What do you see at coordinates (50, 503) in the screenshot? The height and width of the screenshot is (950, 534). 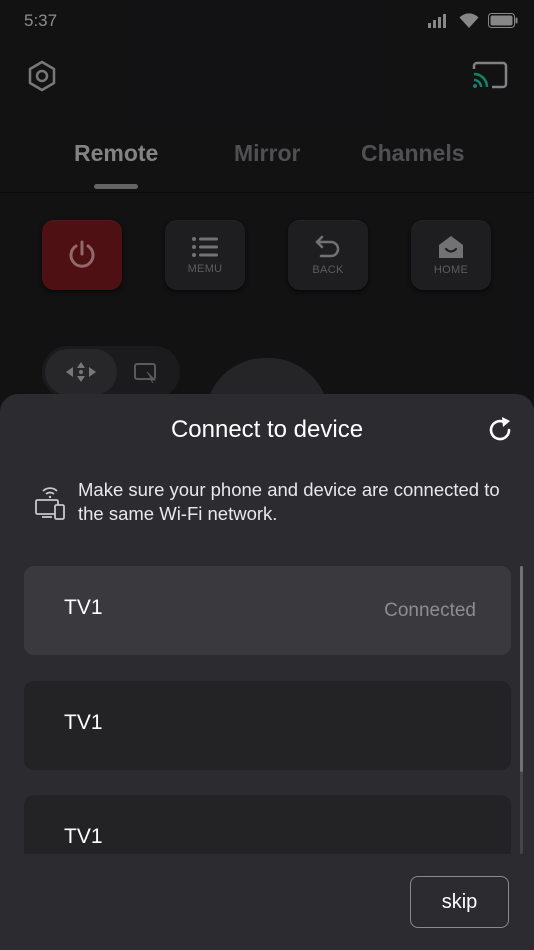 I see `device-wifi-icon` at bounding box center [50, 503].